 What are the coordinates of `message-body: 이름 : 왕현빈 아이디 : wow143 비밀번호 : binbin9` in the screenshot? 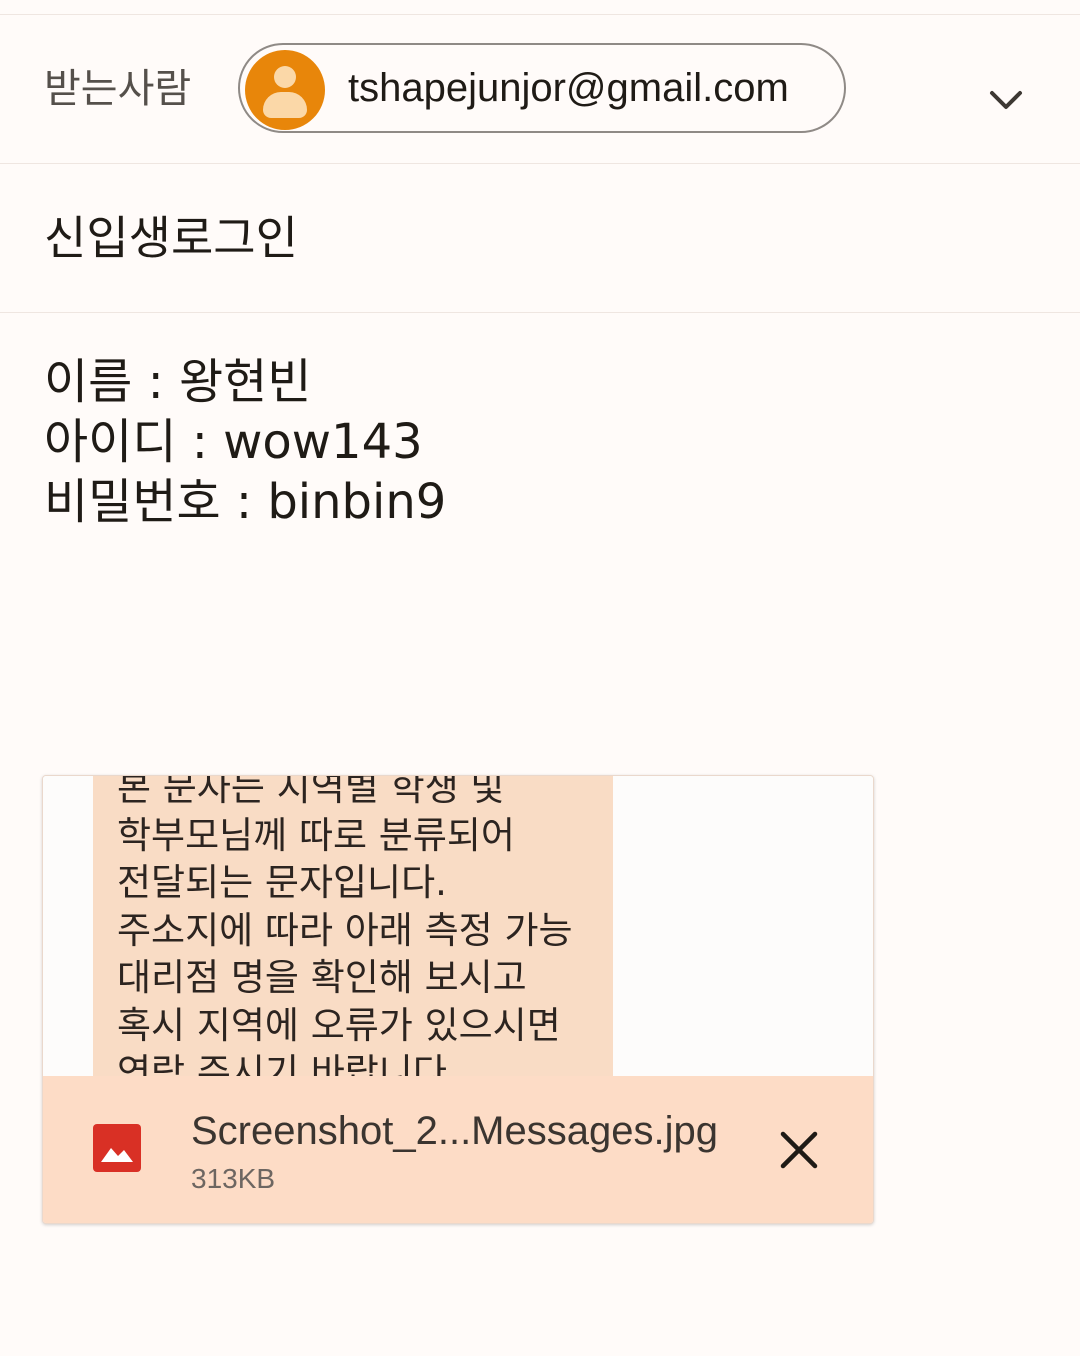 It's located at (245, 442).